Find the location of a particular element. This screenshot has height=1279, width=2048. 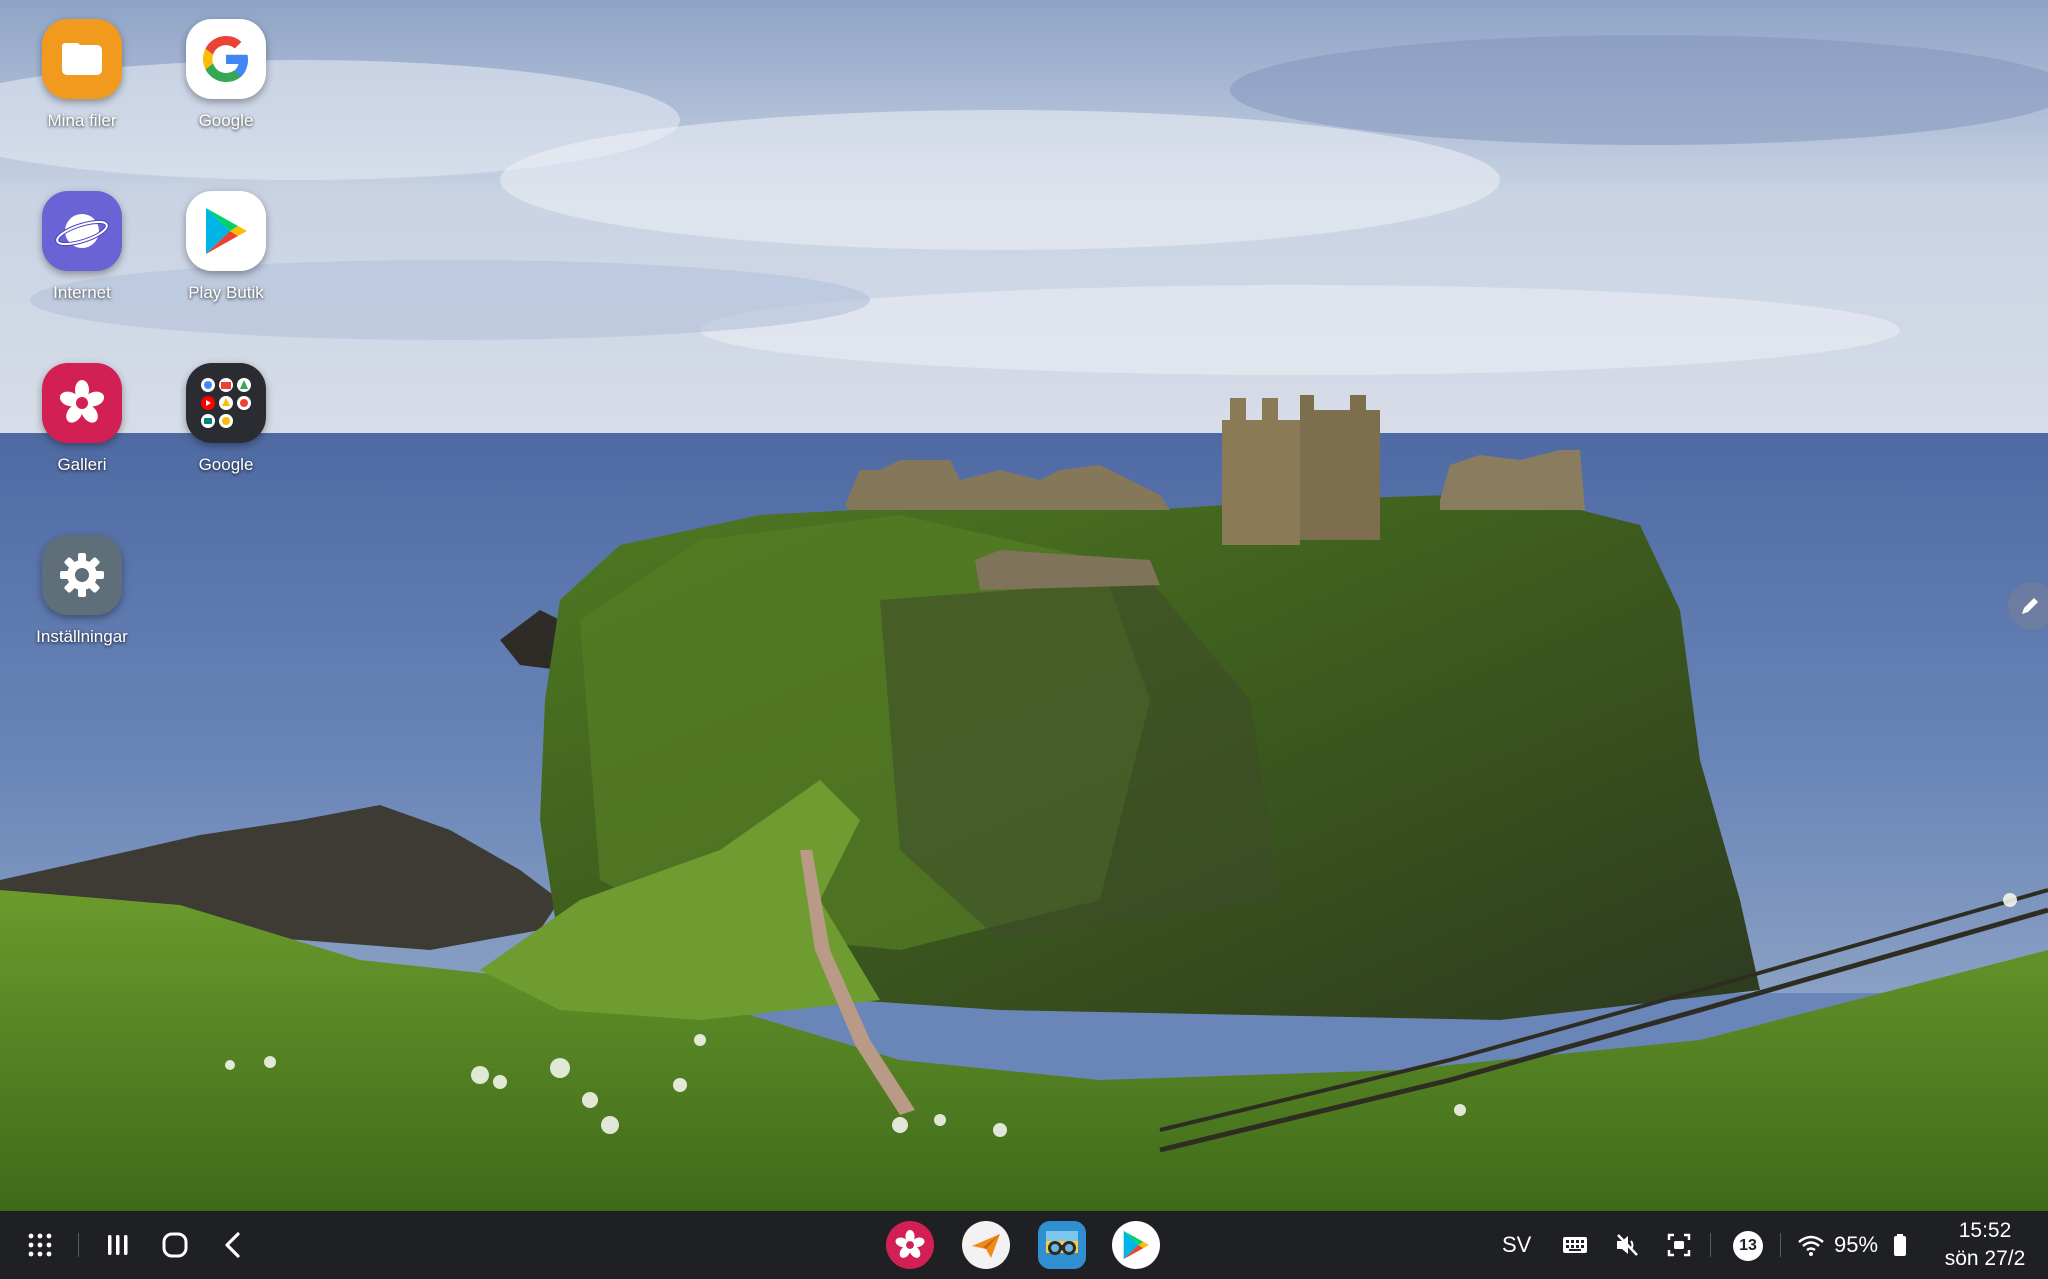

clock-time: 15:52 is located at coordinates (1985, 1230).